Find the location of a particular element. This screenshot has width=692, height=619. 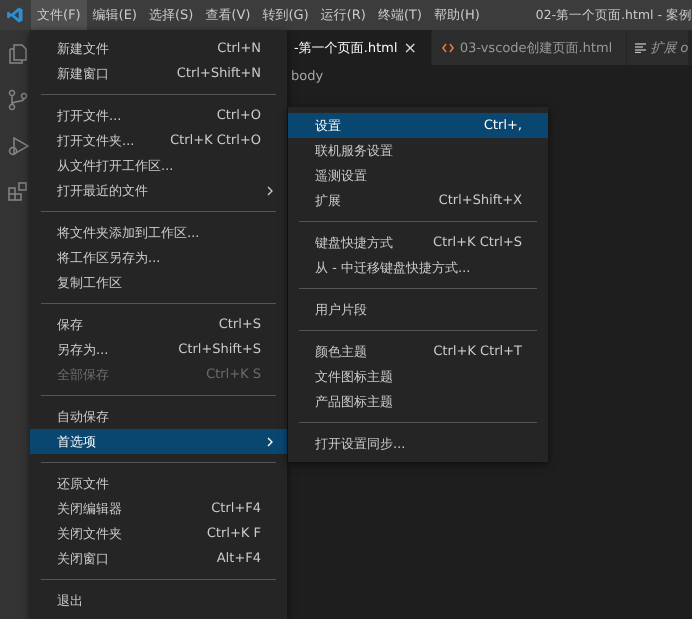

editor-tab: 03-vscode创建页面.html is located at coordinates (530, 47).